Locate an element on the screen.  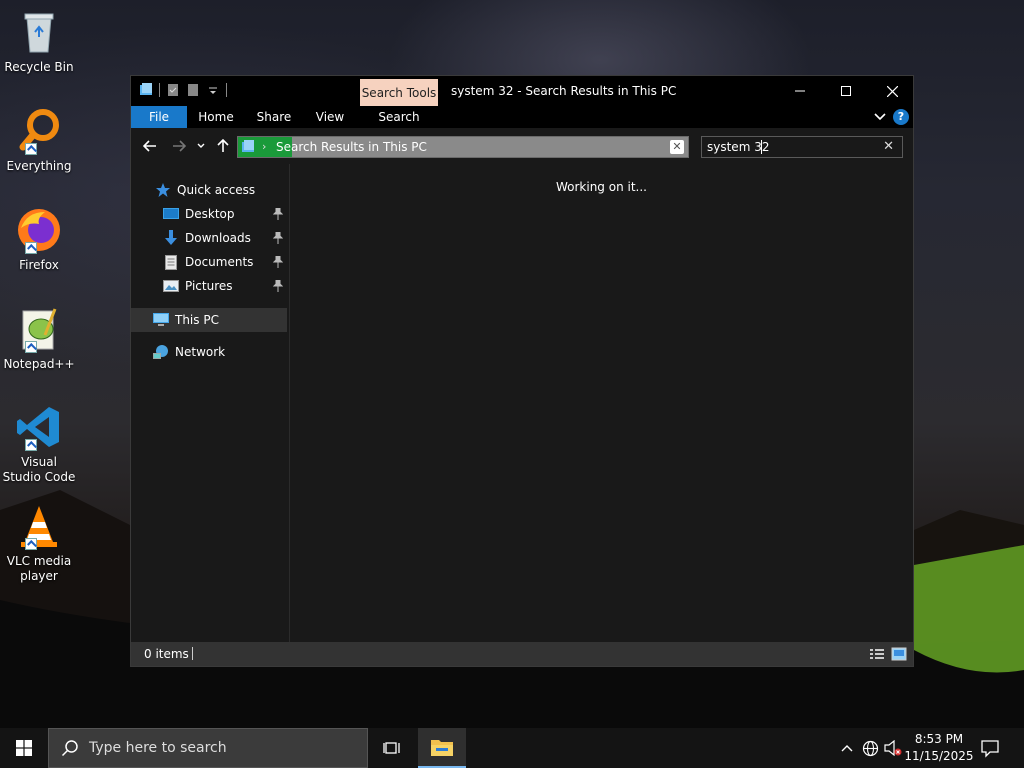
arrow-right-icon is located at coordinates (179, 146).